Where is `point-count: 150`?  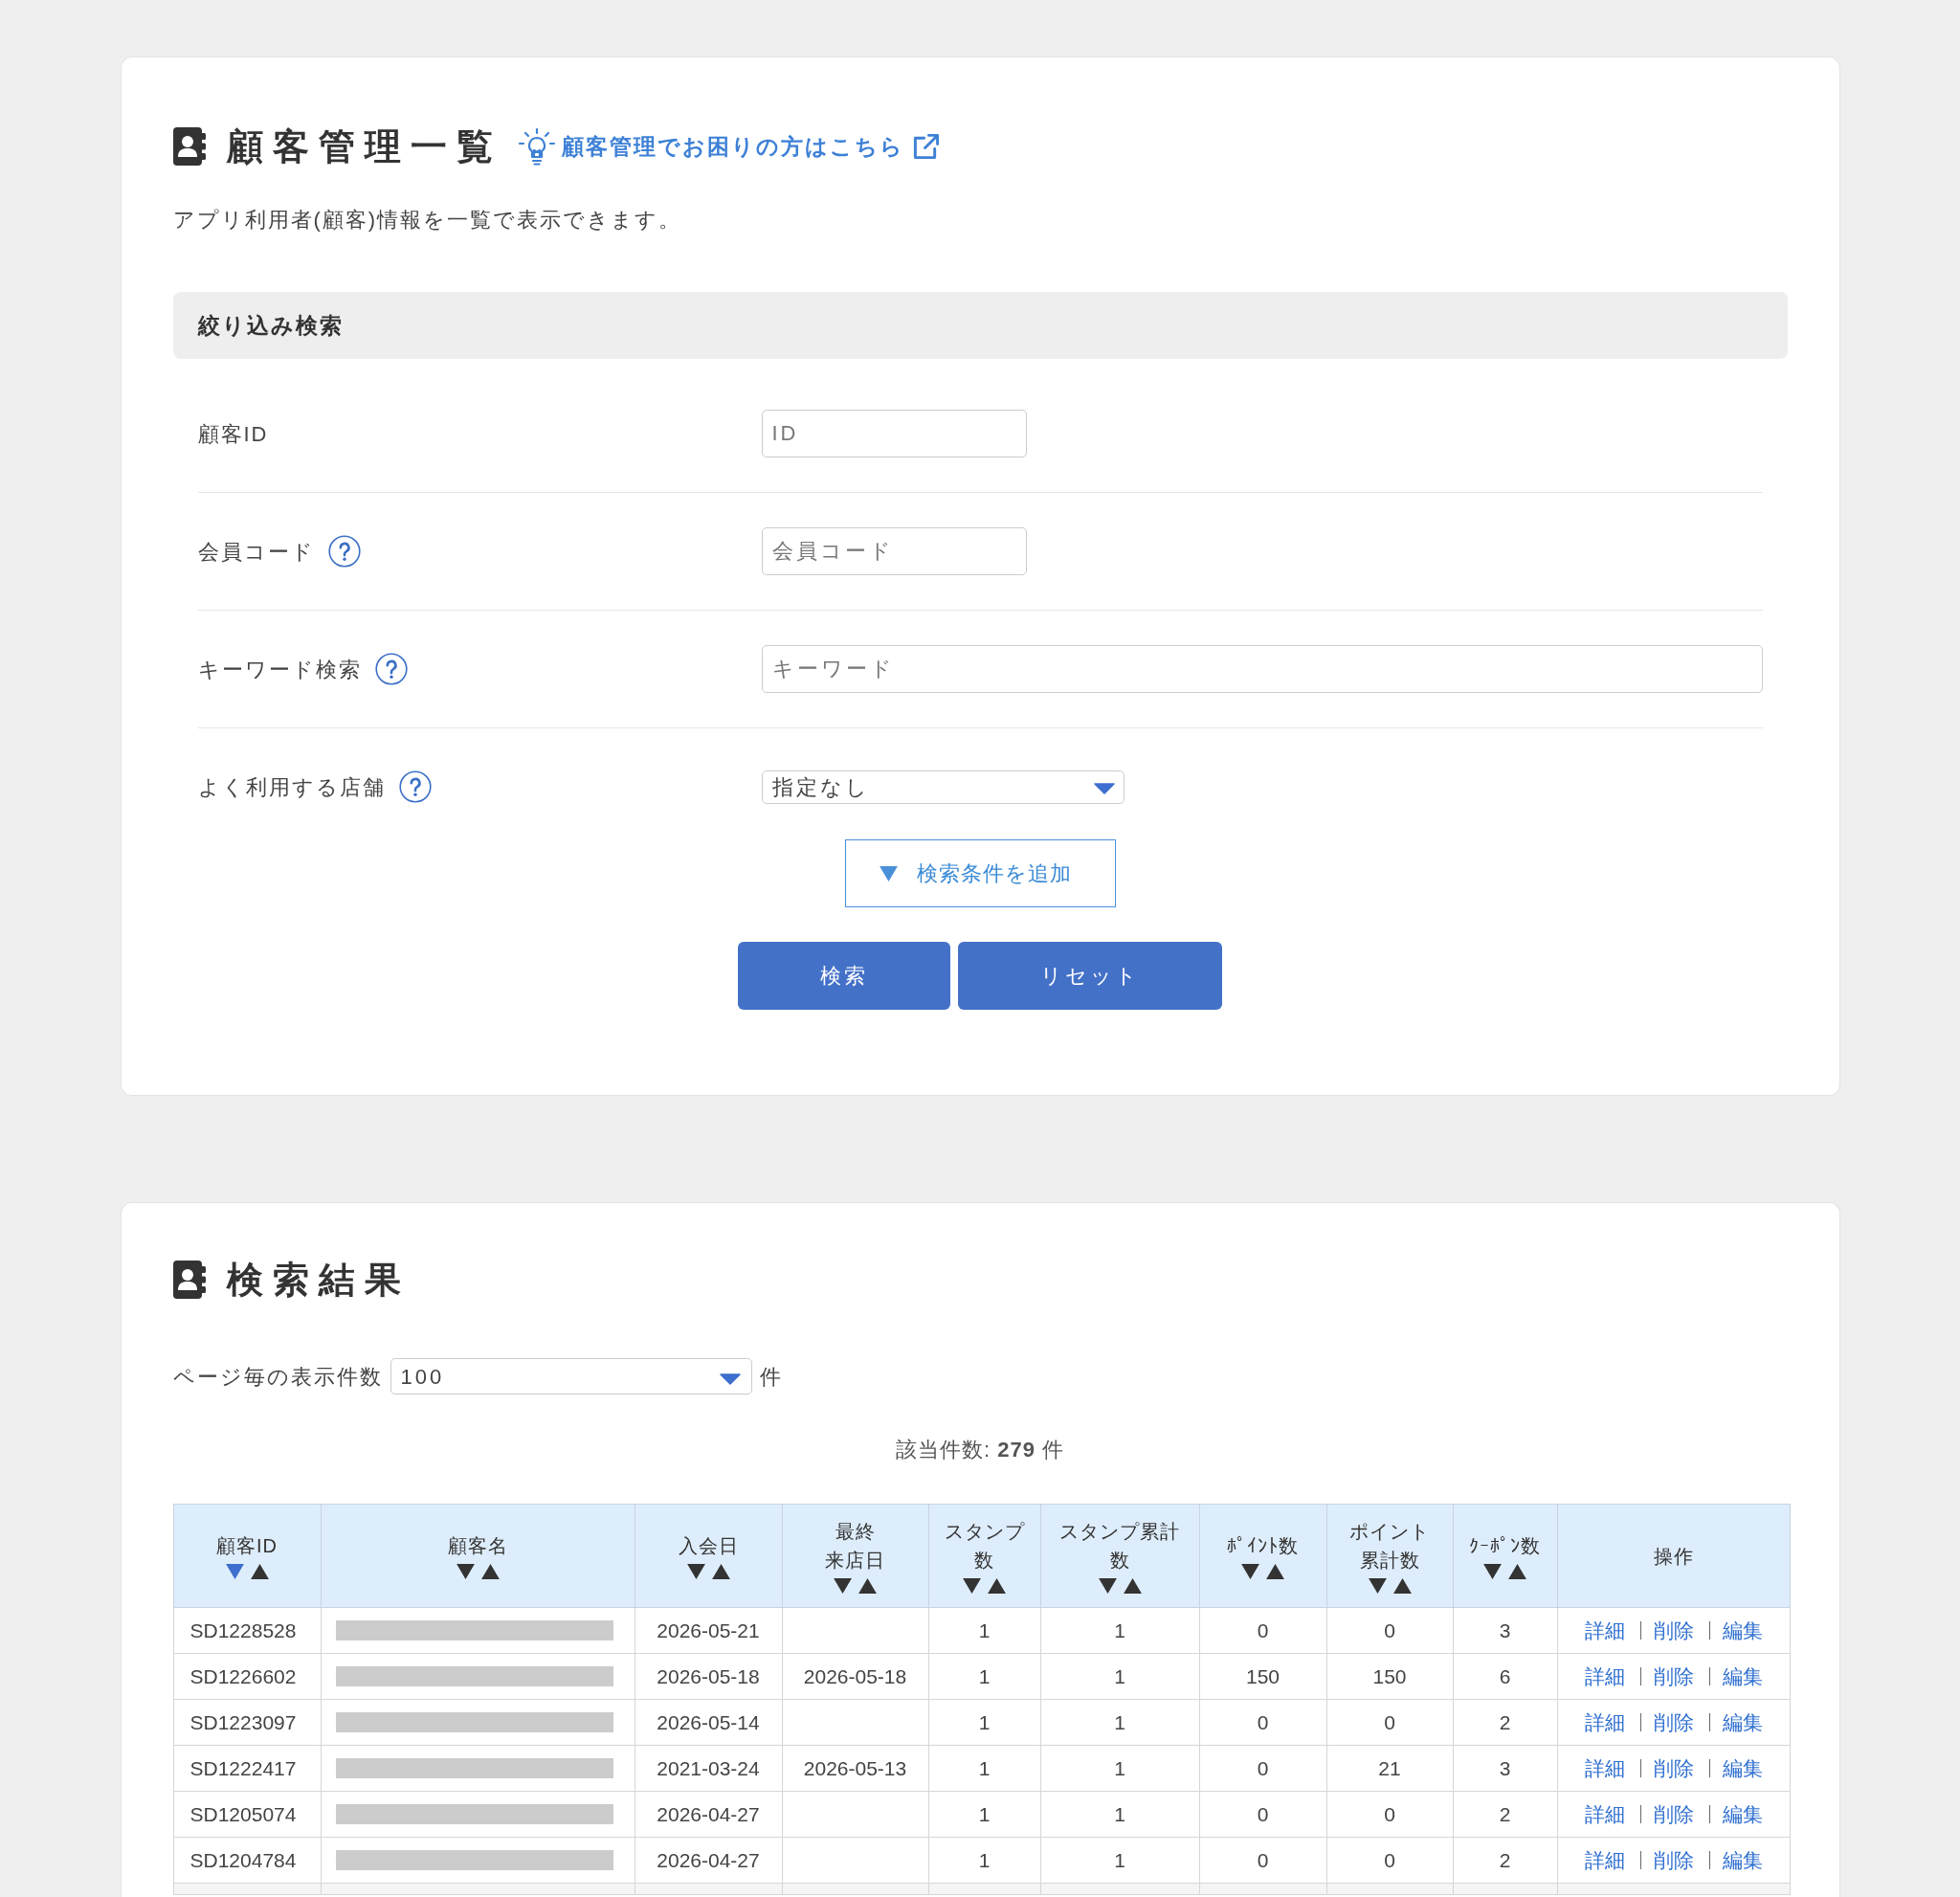 point-count: 150 is located at coordinates (1263, 1675).